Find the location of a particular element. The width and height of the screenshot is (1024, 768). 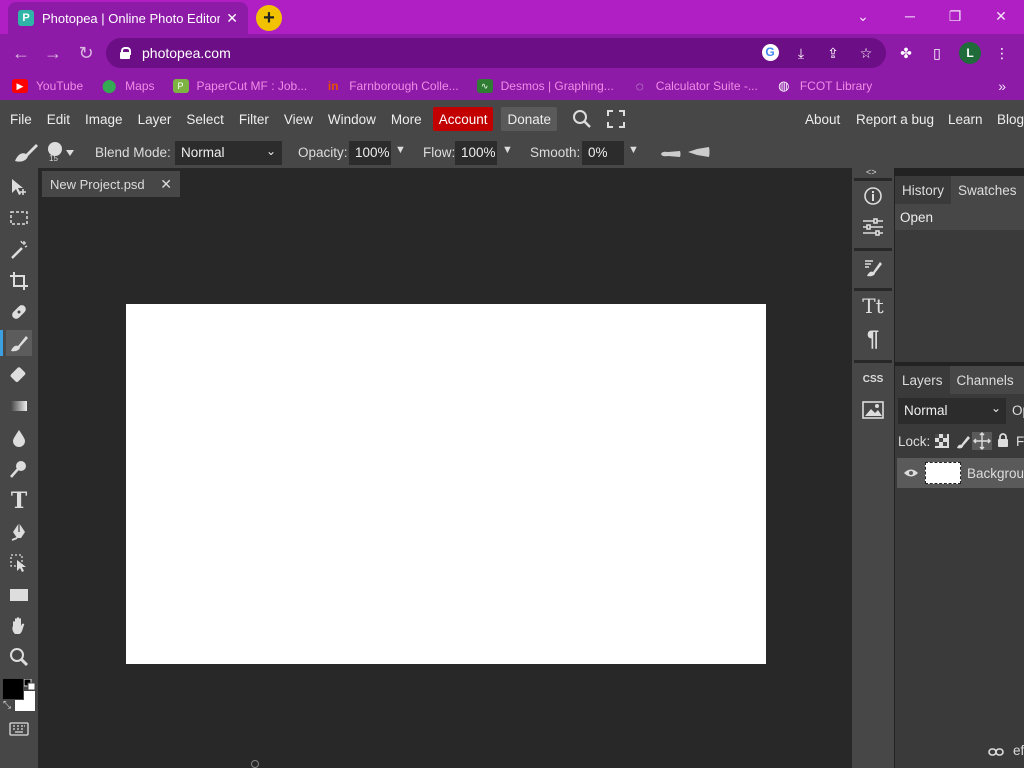

lock-transparency-icon is located at coordinates (942, 442).